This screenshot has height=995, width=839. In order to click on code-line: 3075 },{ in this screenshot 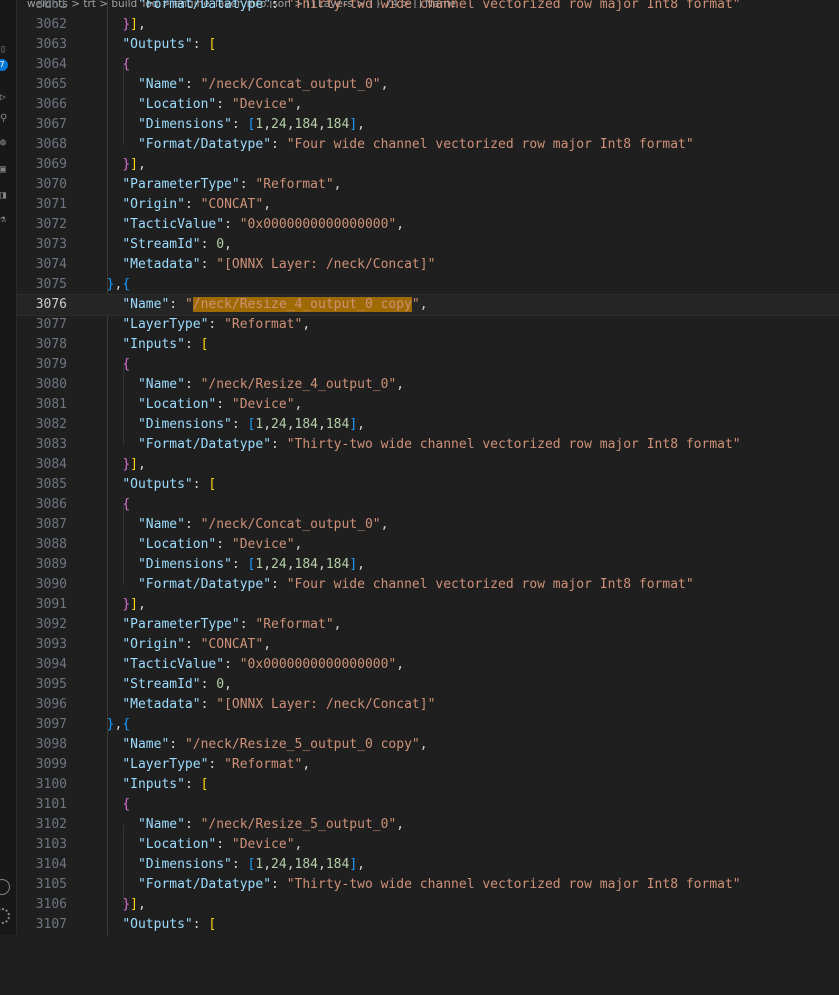, I will do `click(428, 285)`.